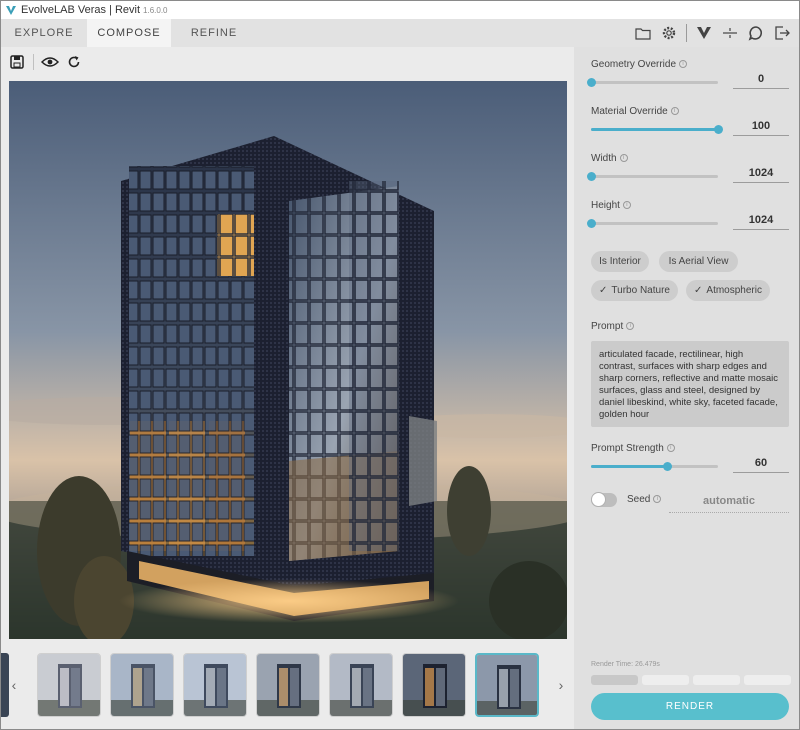 This screenshot has height=730, width=800. Describe the element at coordinates (214, 33) in the screenshot. I see `tab-refine: REFINE` at that location.